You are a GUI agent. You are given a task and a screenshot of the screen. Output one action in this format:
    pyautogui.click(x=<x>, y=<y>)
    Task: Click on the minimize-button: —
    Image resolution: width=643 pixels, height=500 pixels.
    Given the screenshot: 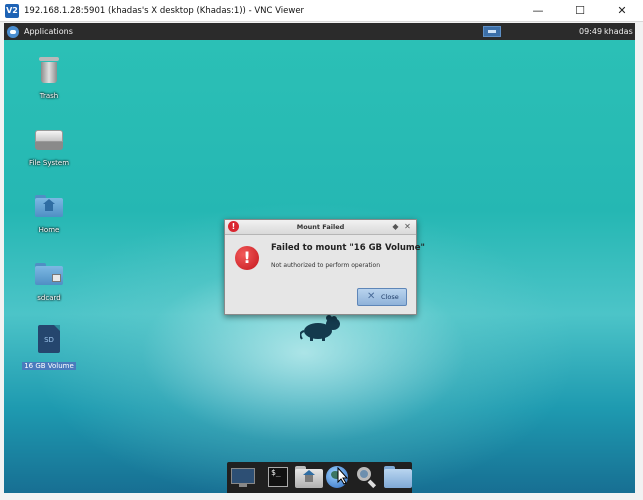 What is the action you would take?
    pyautogui.click(x=538, y=11)
    